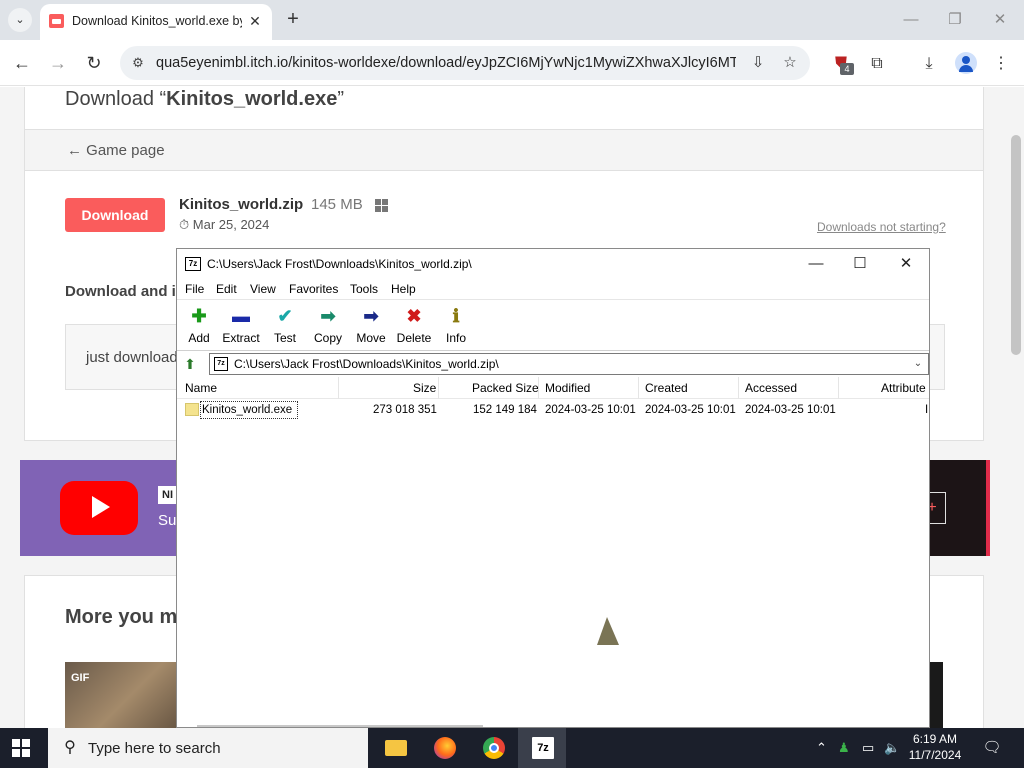 The height and width of the screenshot is (768, 1024). Describe the element at coordinates (444, 748) in the screenshot. I see `firefox-icon` at that location.